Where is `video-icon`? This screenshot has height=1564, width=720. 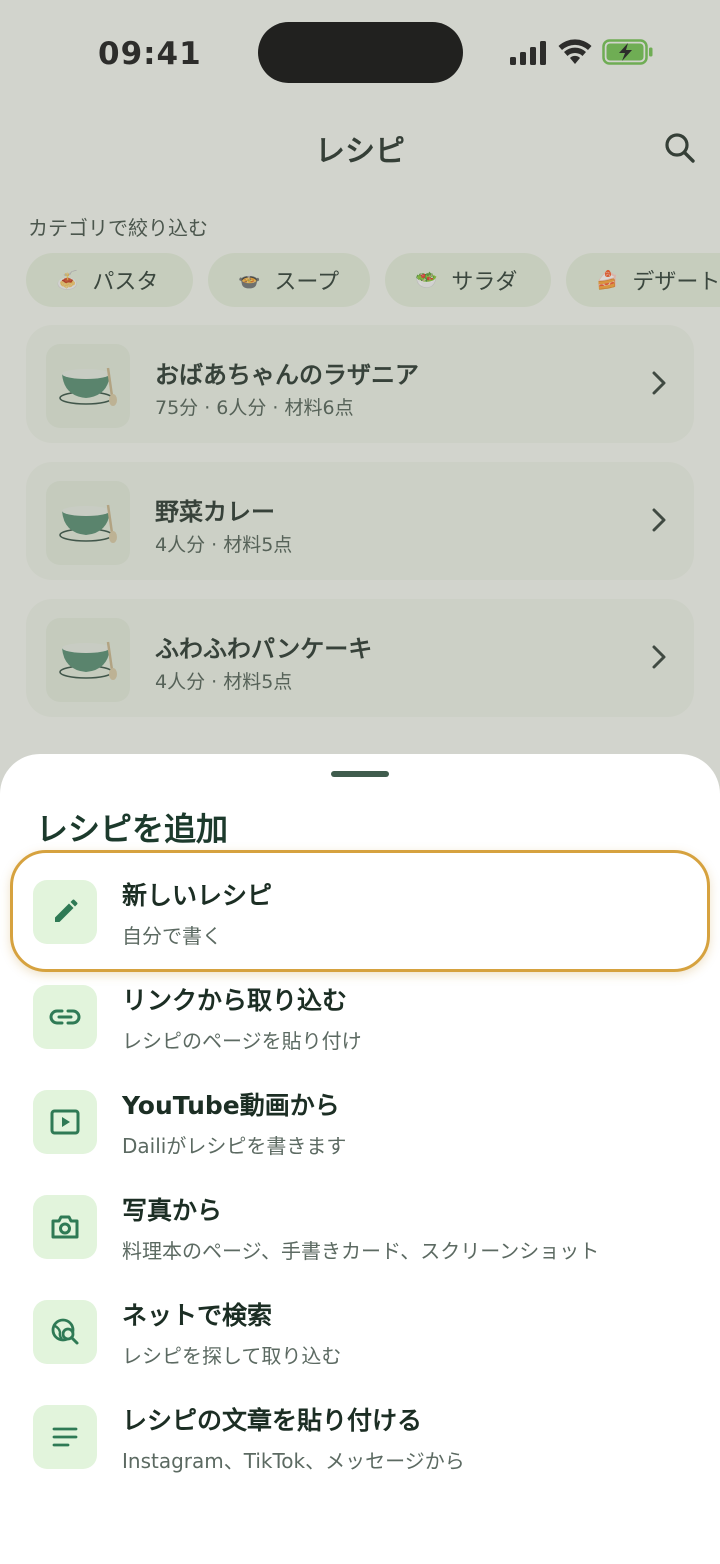
video-icon is located at coordinates (65, 1122).